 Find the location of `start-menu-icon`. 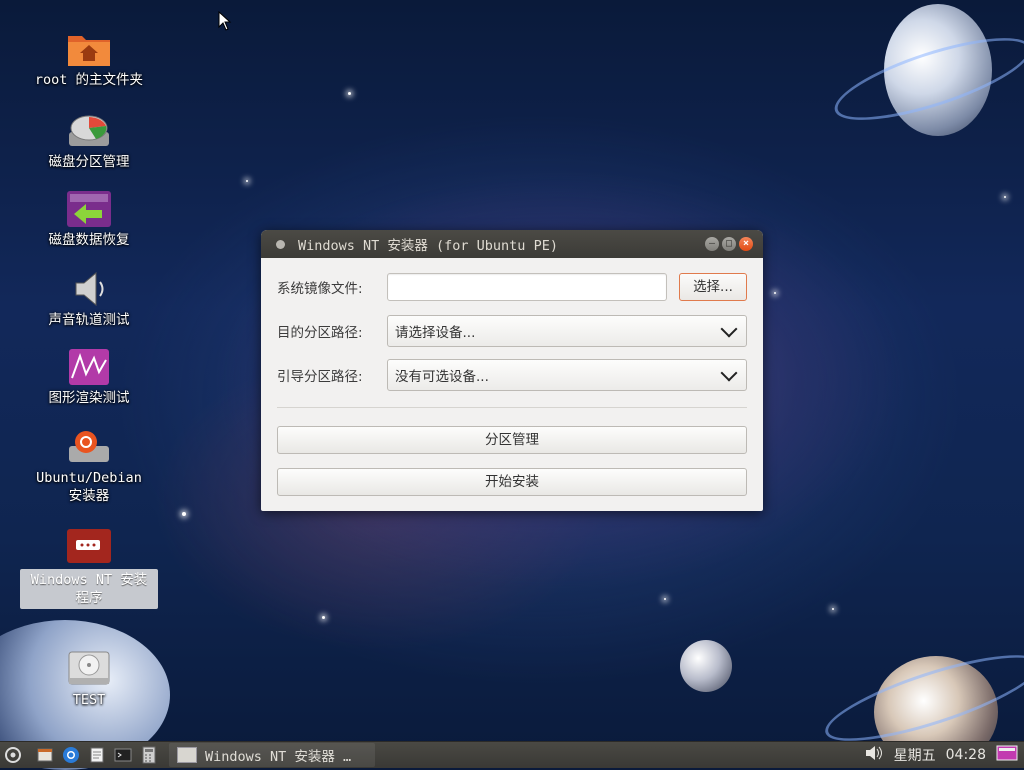

start-menu-icon is located at coordinates (13, 755).